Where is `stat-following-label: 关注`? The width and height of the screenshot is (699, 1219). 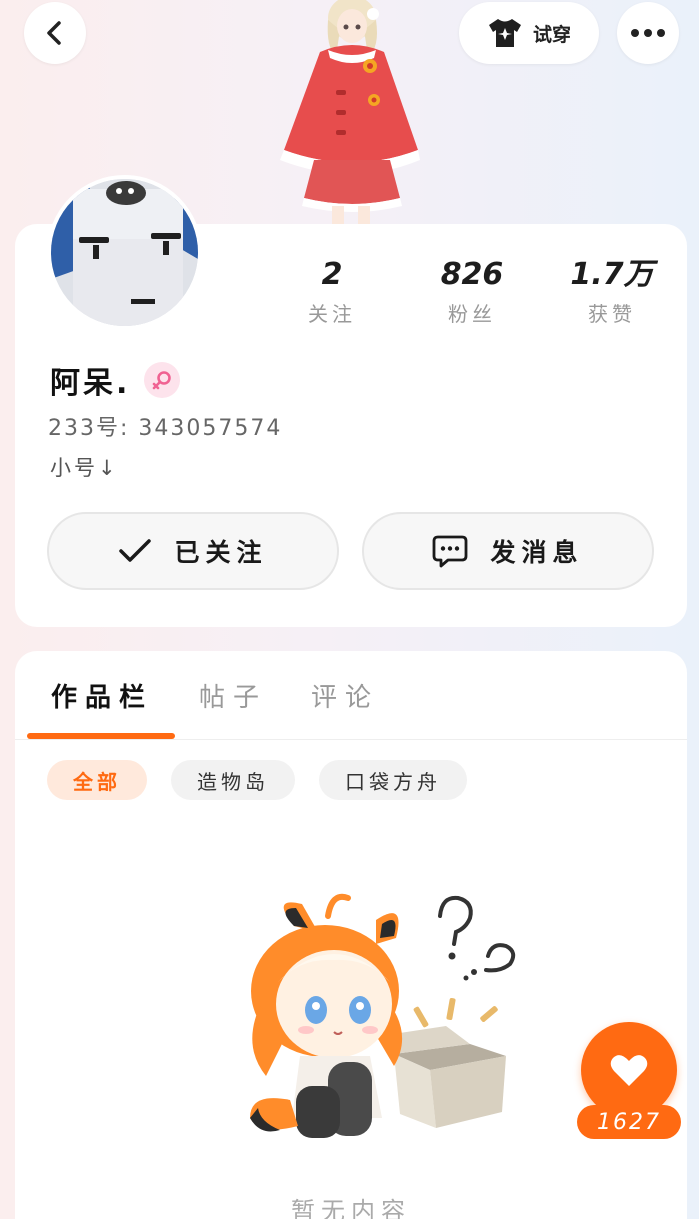 stat-following-label: 关注 is located at coordinates (332, 314).